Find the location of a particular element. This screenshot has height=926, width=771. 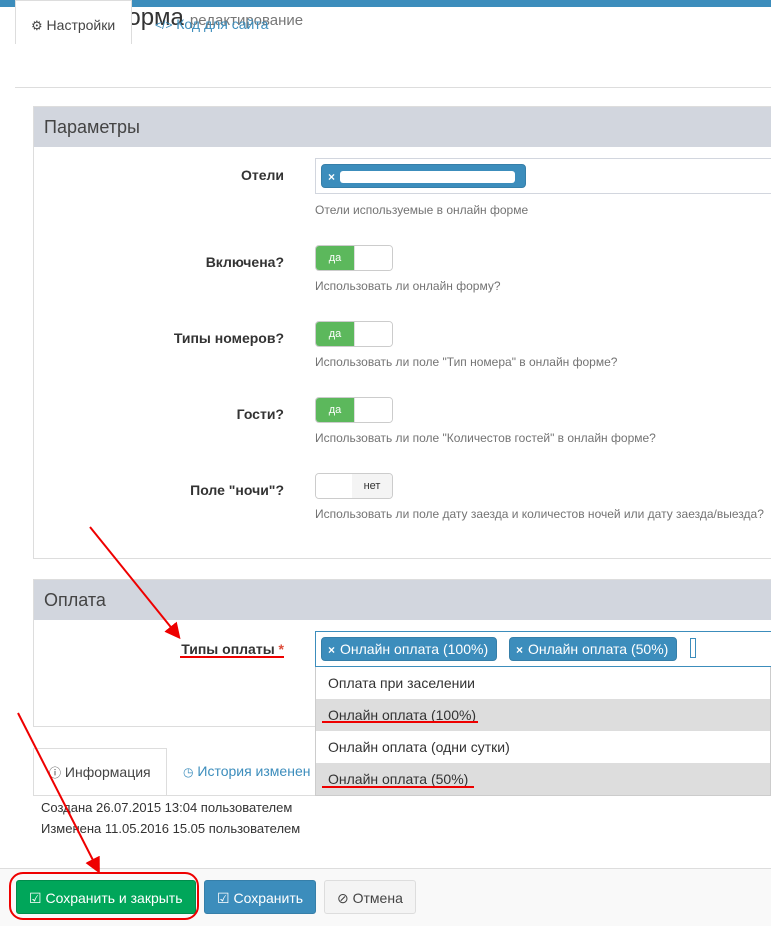

annotation-arrows is located at coordinates (99, 700).